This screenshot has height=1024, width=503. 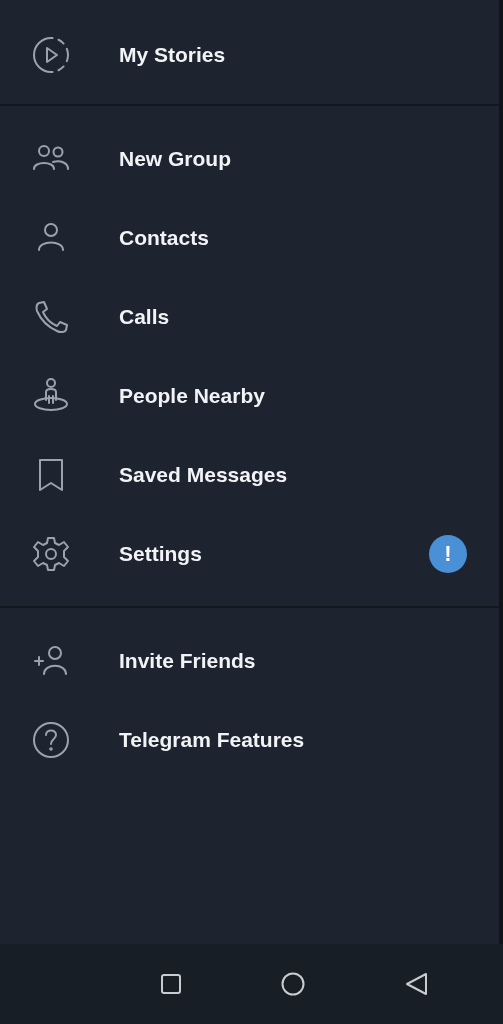 I want to click on menu-label: My Stories, so click(x=173, y=54).